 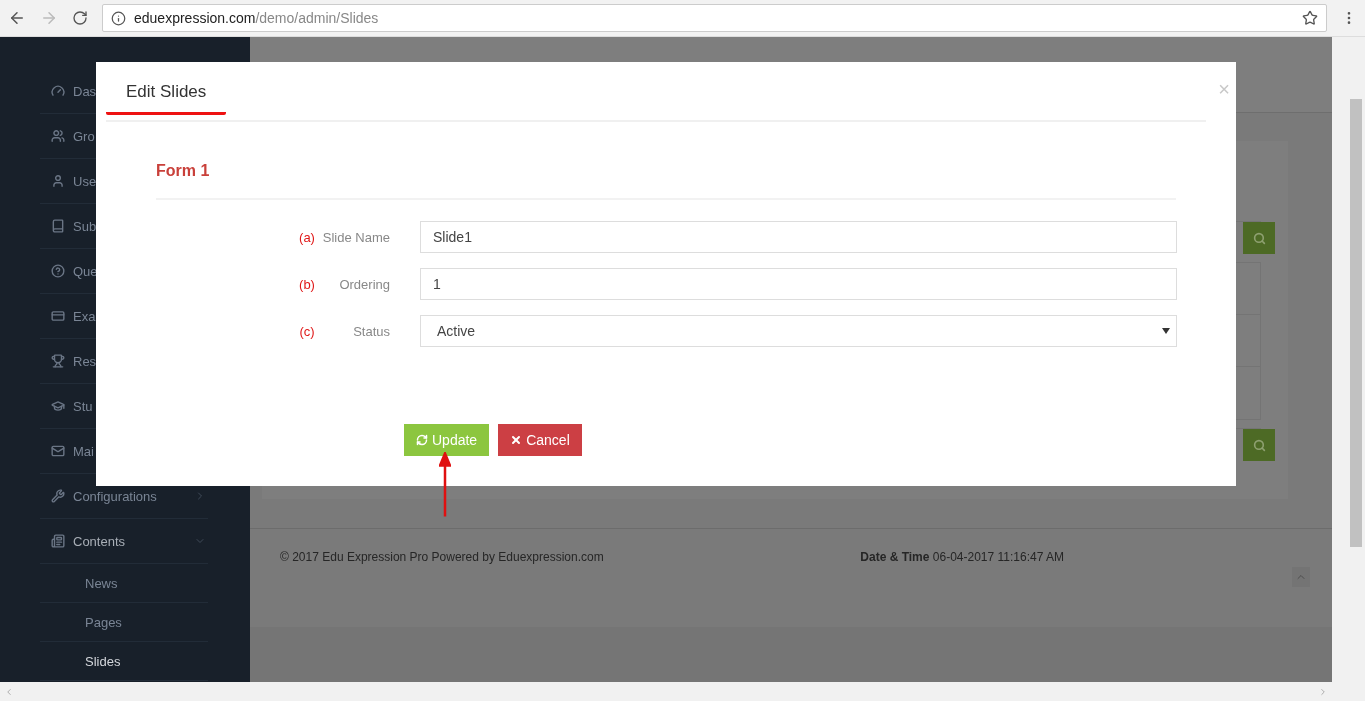 I want to click on wrench-icon, so click(x=58, y=496).